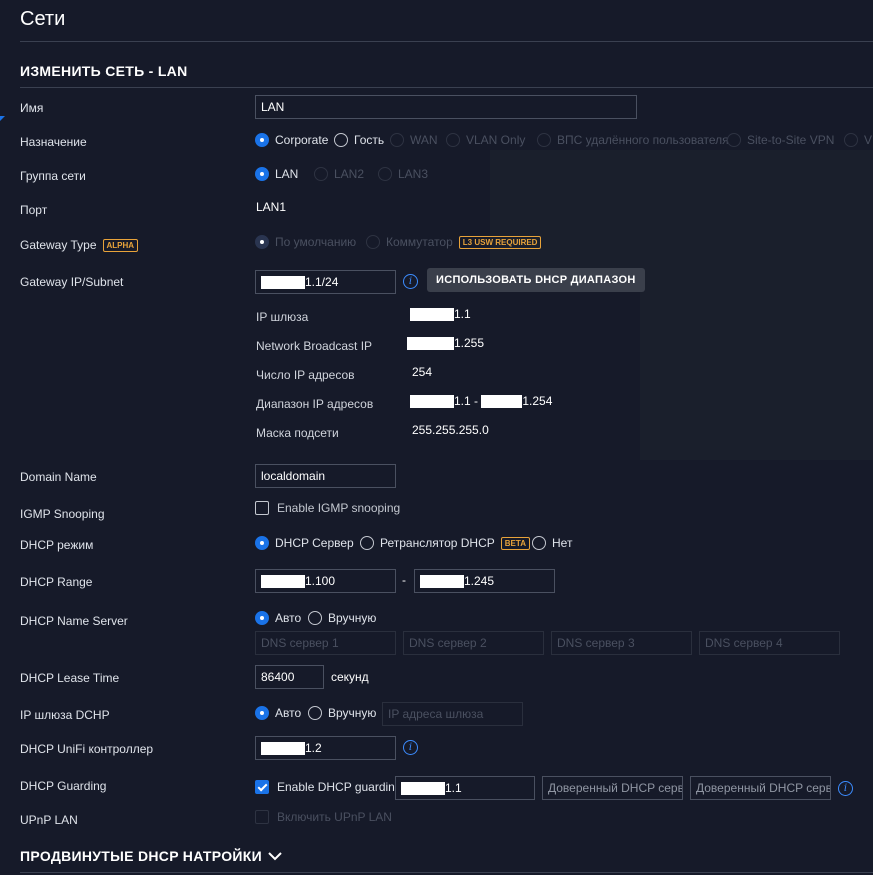 The image size is (873, 875). What do you see at coordinates (327, 508) in the screenshot?
I see `igmp-checkbox: Enable IGMP snooping` at bounding box center [327, 508].